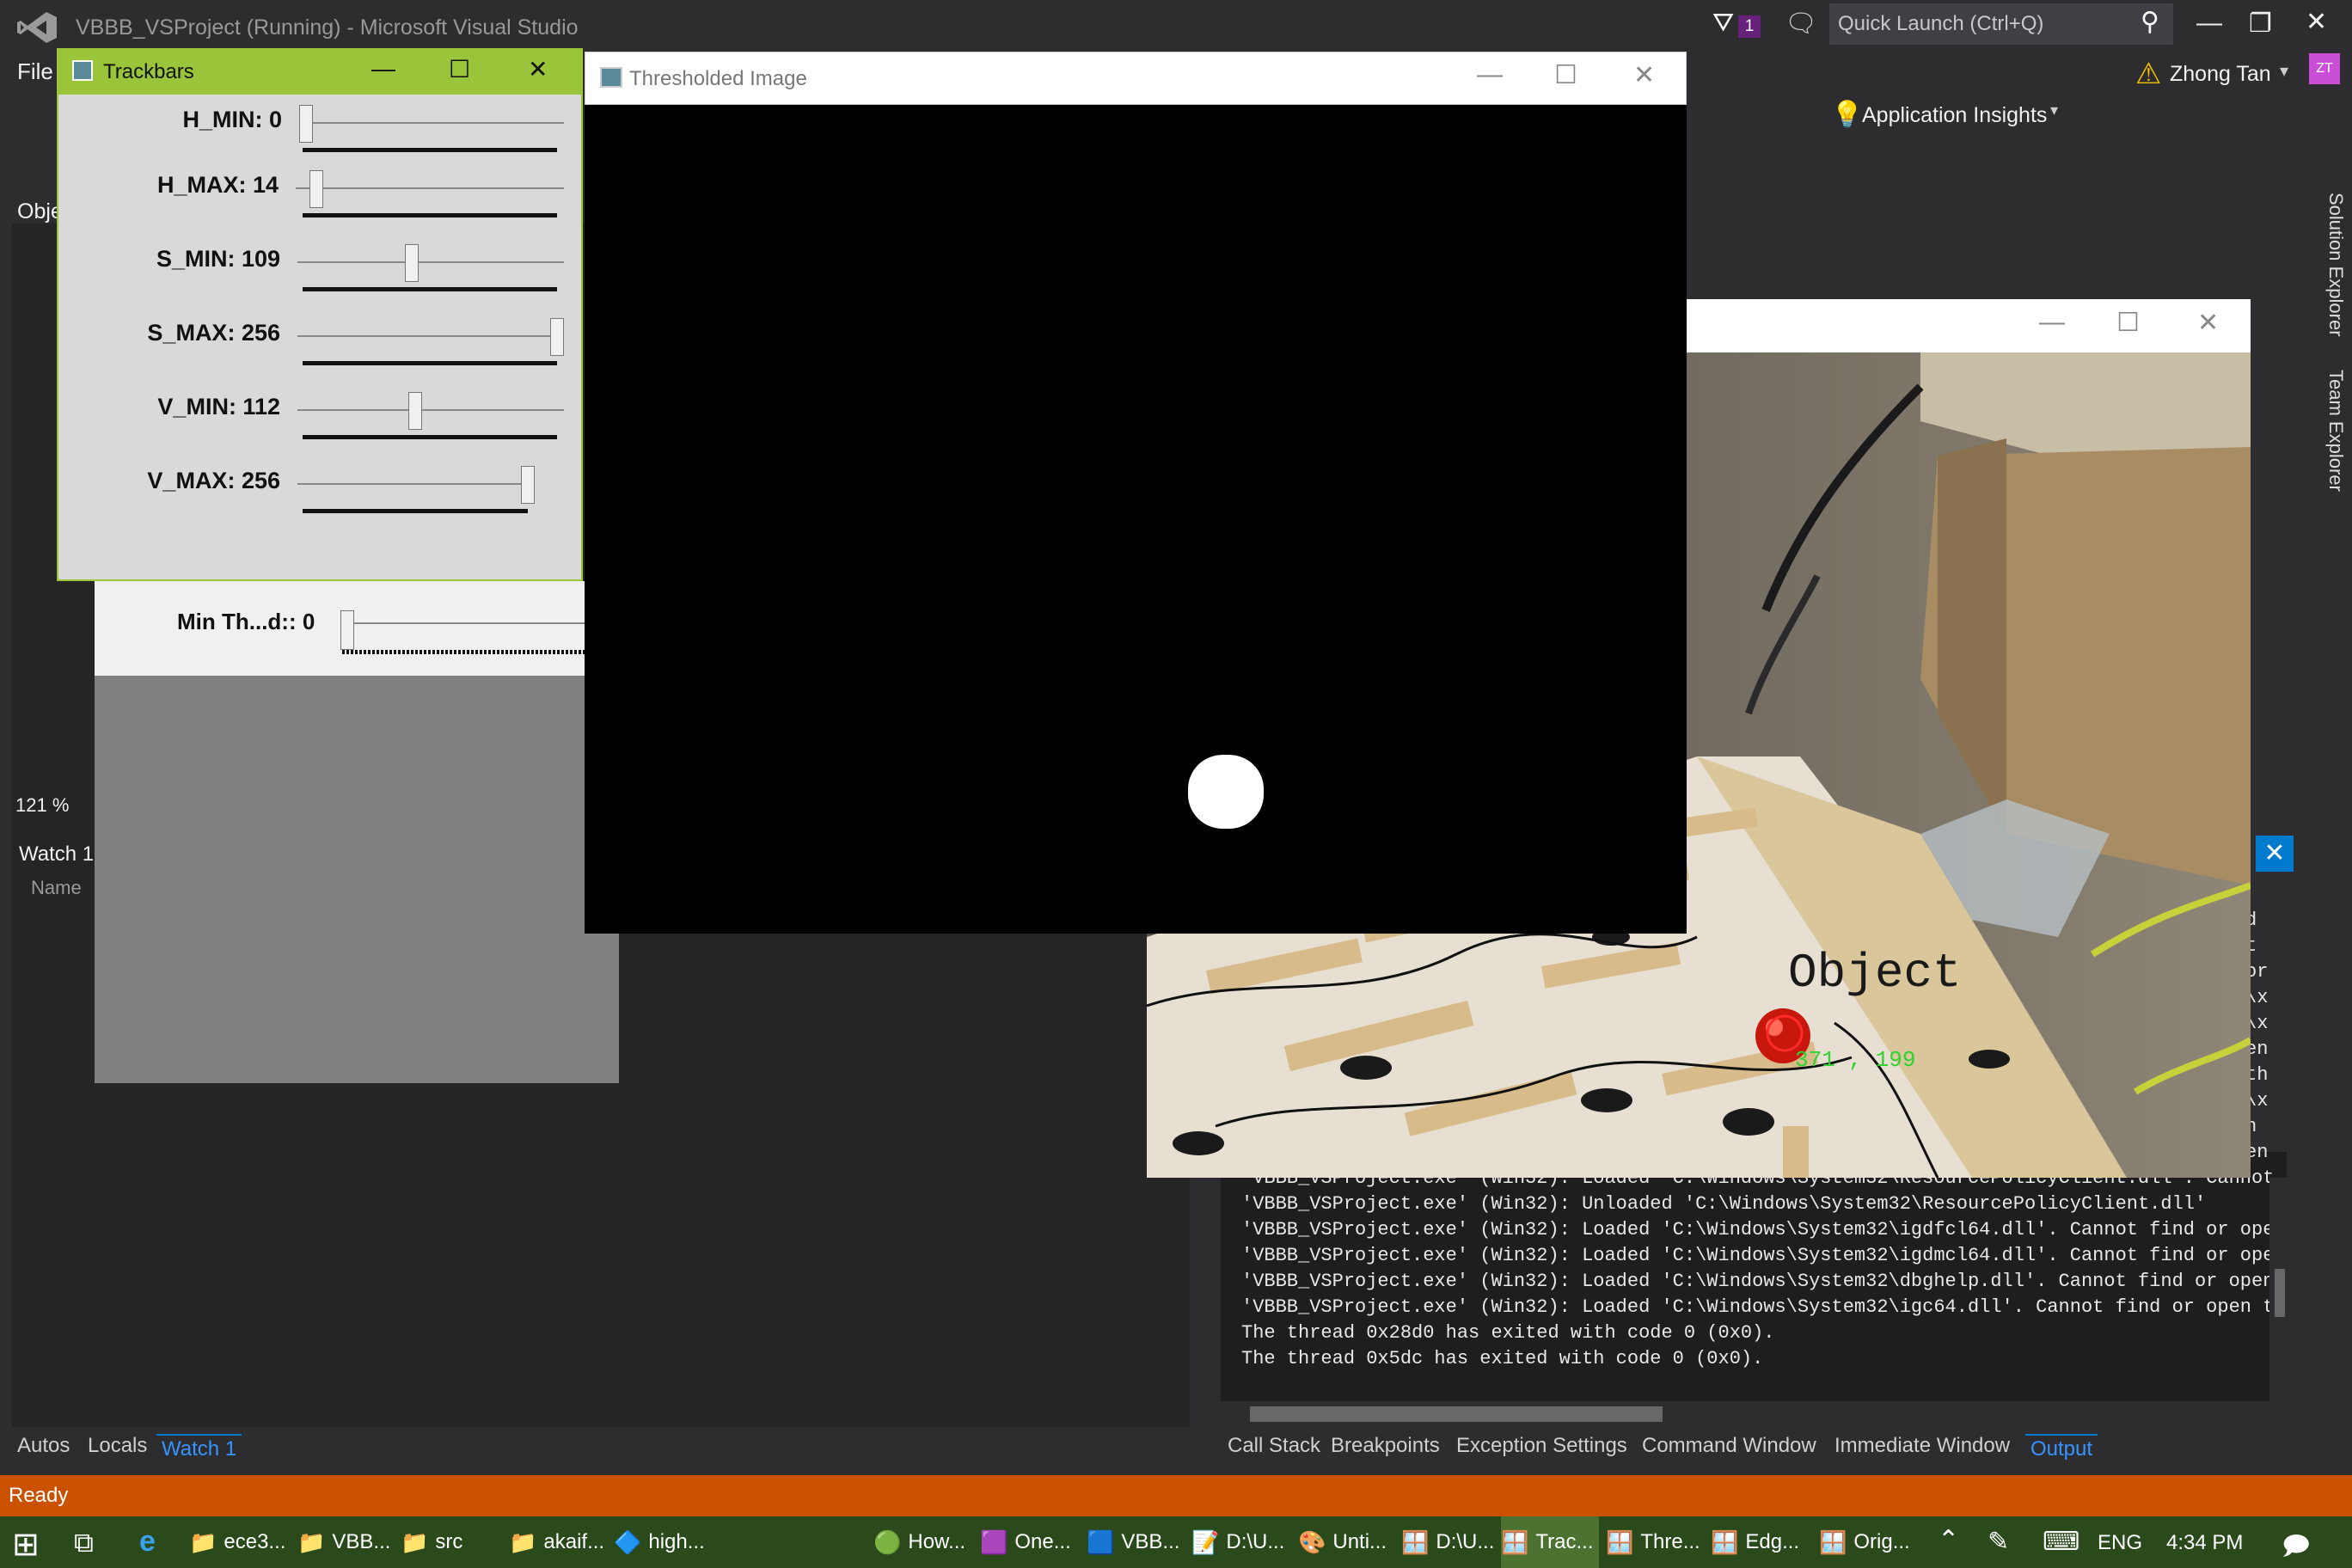  I want to click on avatar: ZT, so click(2324, 68).